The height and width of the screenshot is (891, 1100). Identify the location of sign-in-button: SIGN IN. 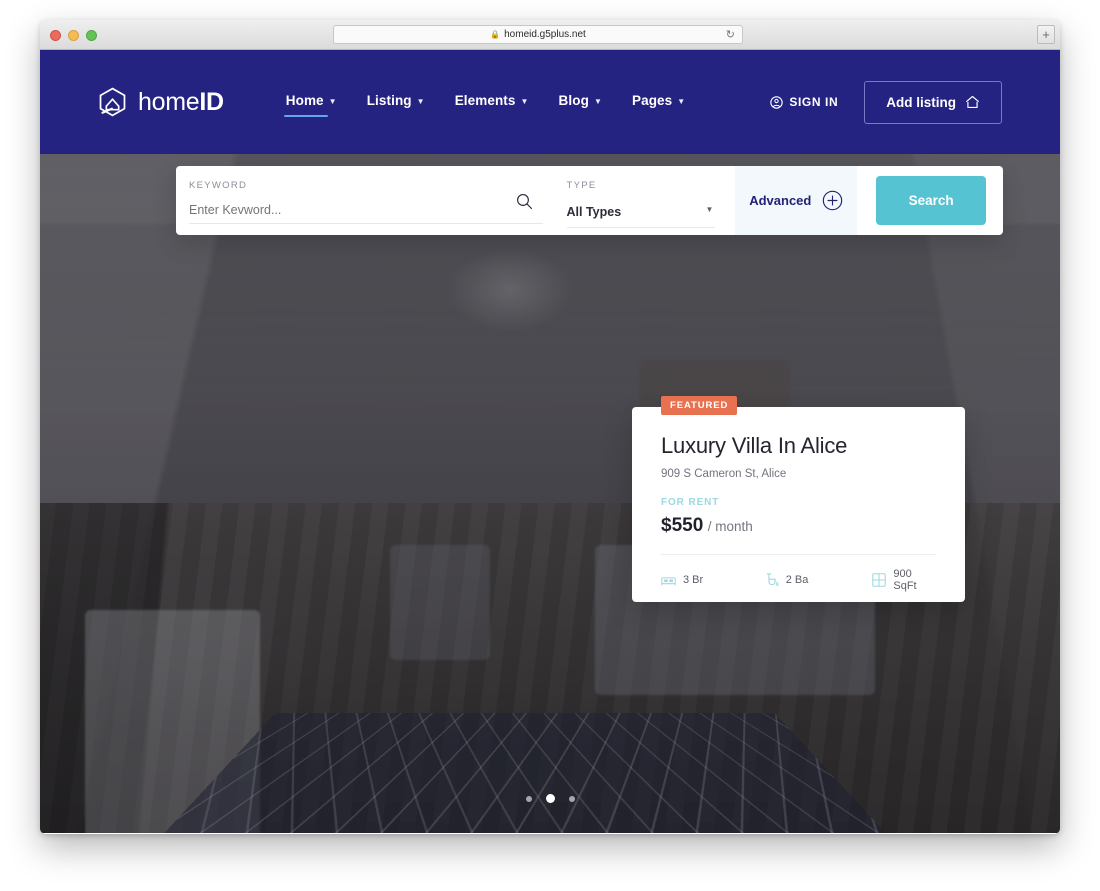
(804, 102).